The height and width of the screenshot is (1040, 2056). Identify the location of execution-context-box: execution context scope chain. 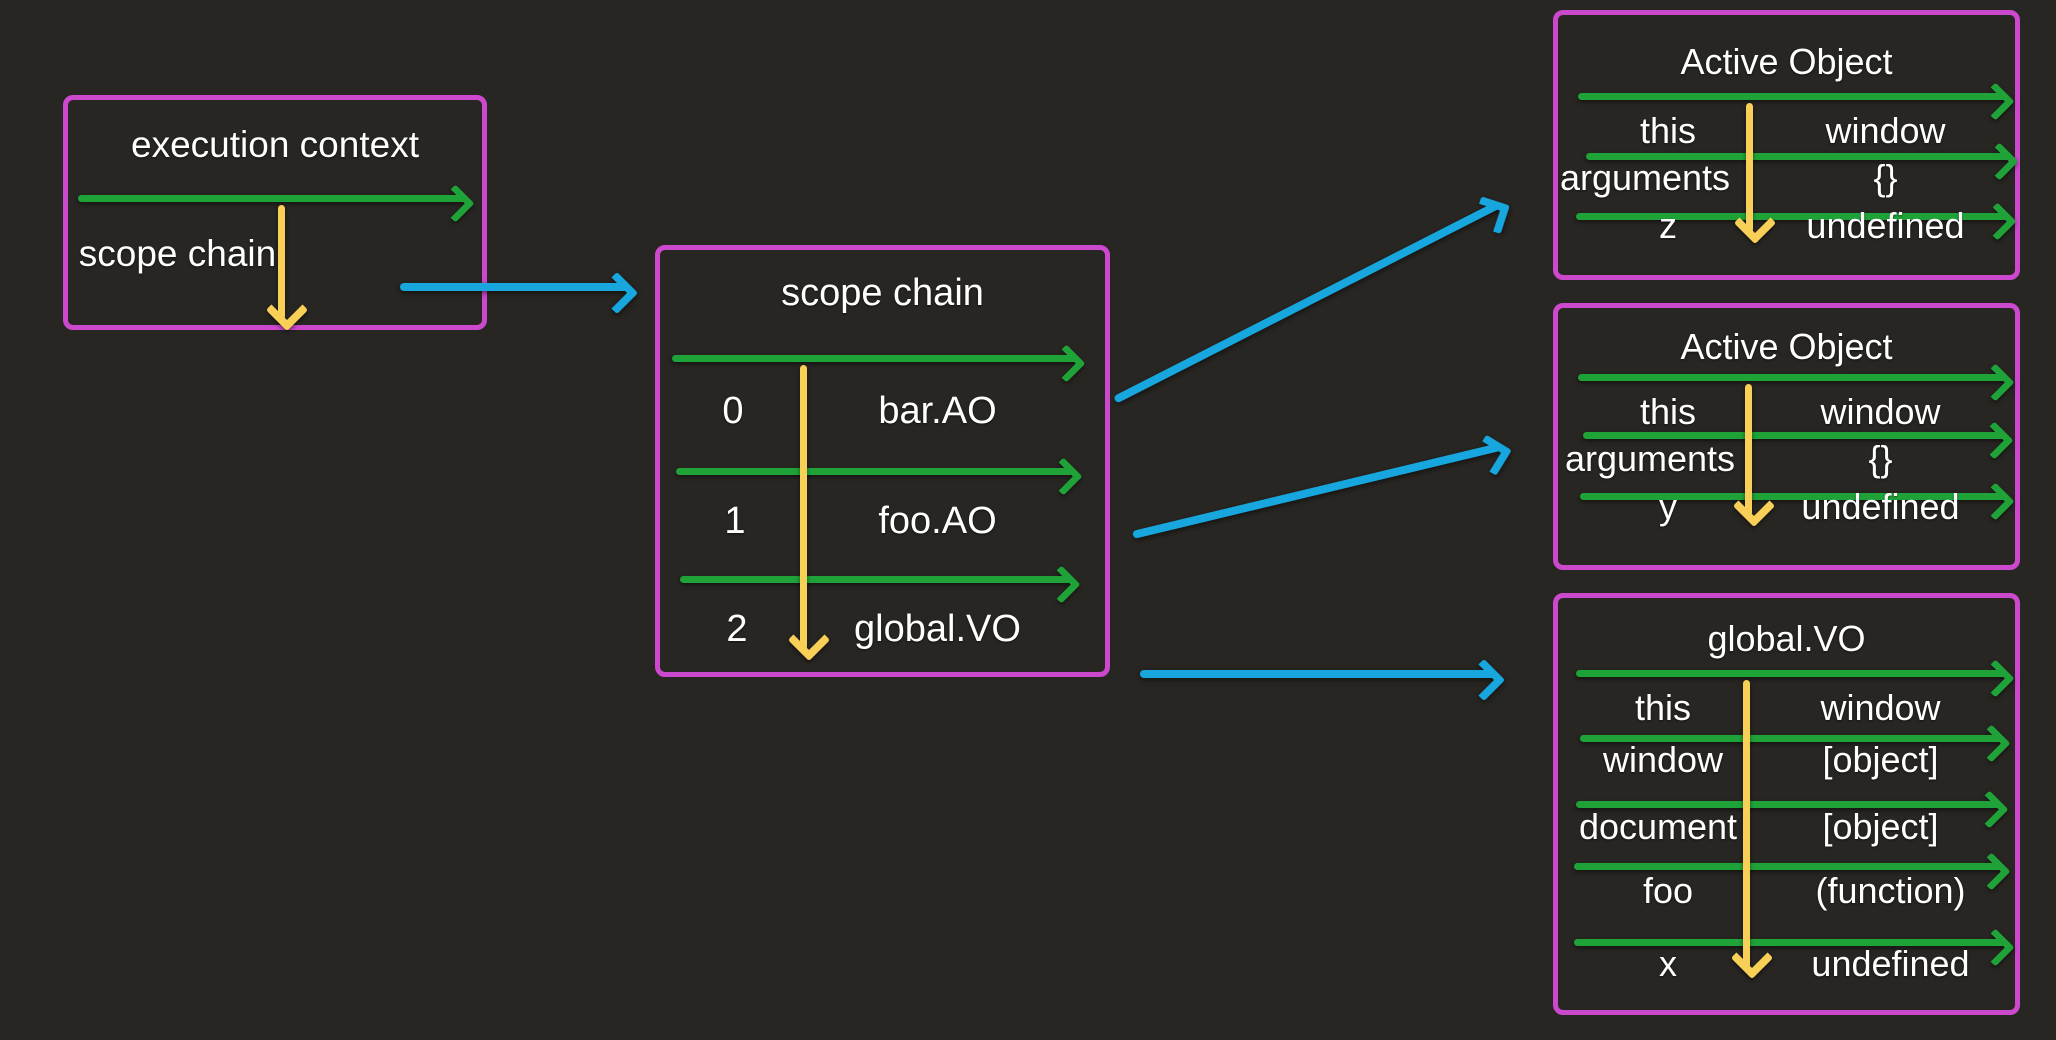
(275, 212).